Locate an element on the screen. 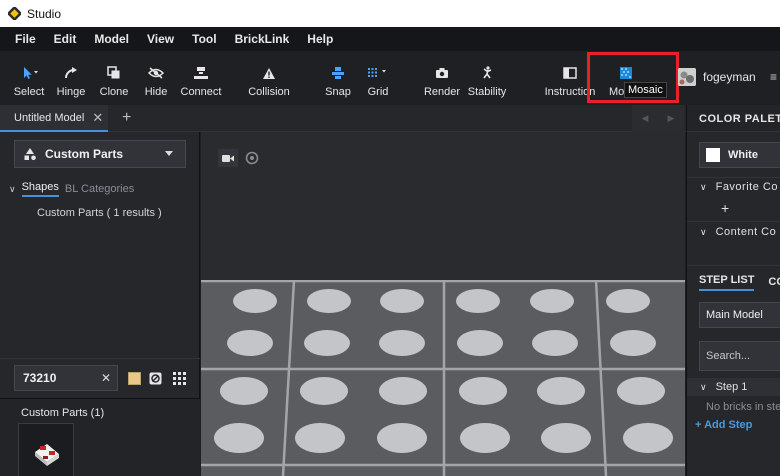  empty-step-text: No bricks in step is located at coordinates (743, 407).